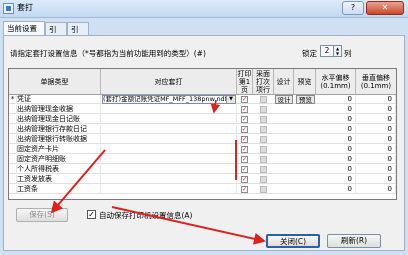 The height and width of the screenshot is (255, 408). Describe the element at coordinates (78, 181) in the screenshot. I see `arrow-to-save` at that location.